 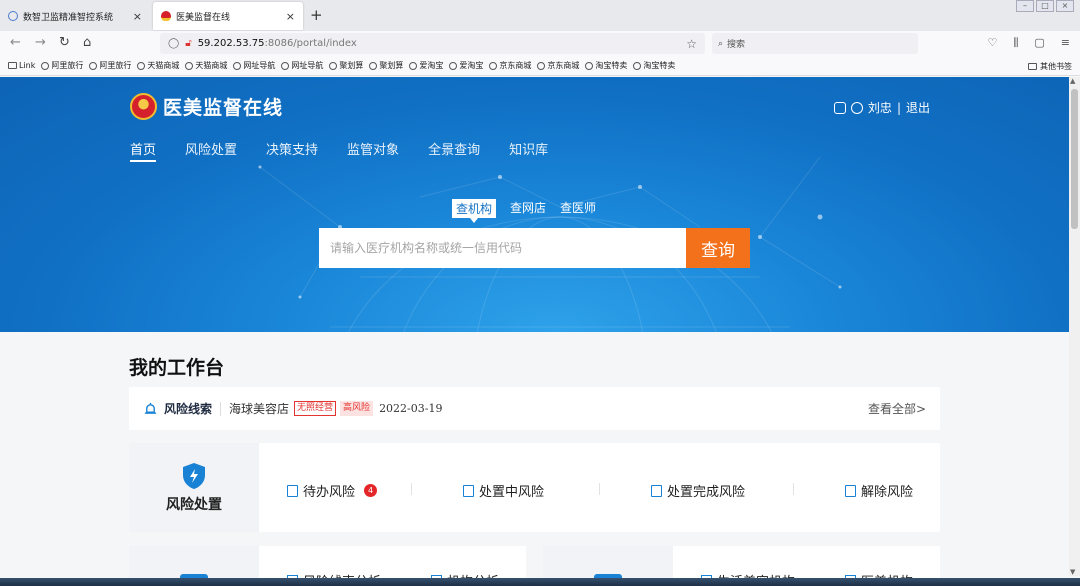 What do you see at coordinates (503, 490) in the screenshot?
I see `in-progress-risk-link: 处置中风险` at bounding box center [503, 490].